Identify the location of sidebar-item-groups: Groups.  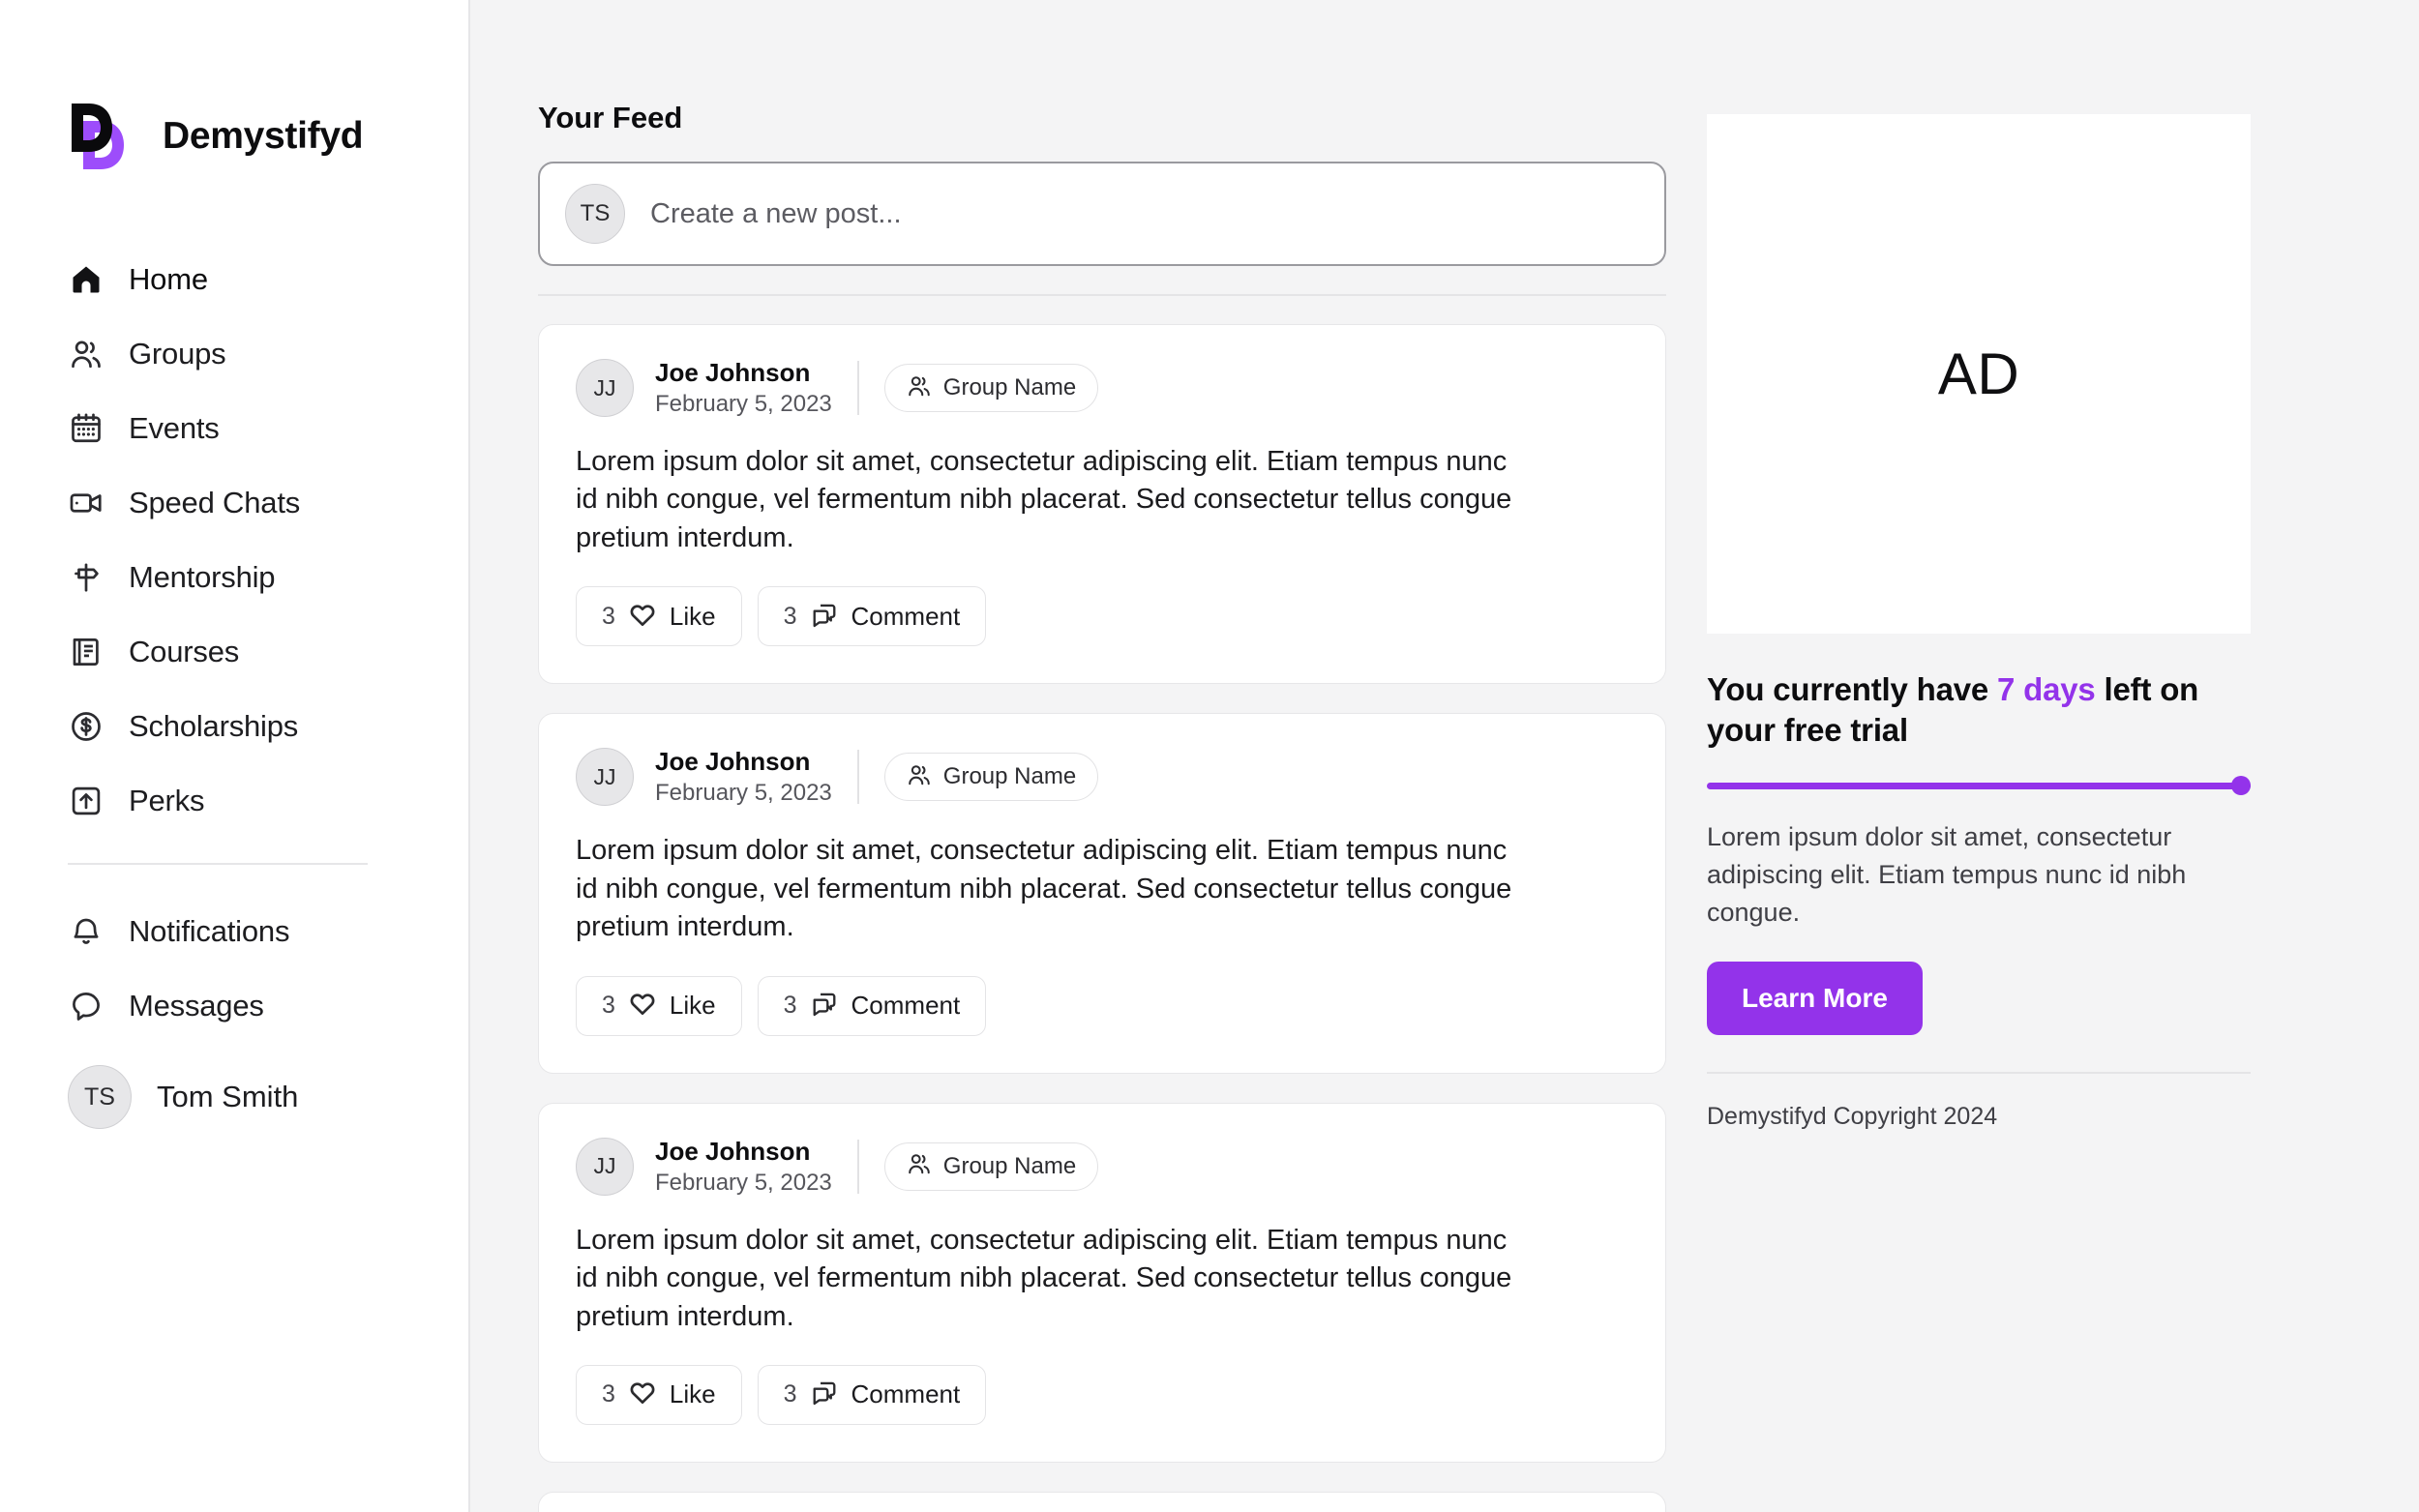
(268, 353).